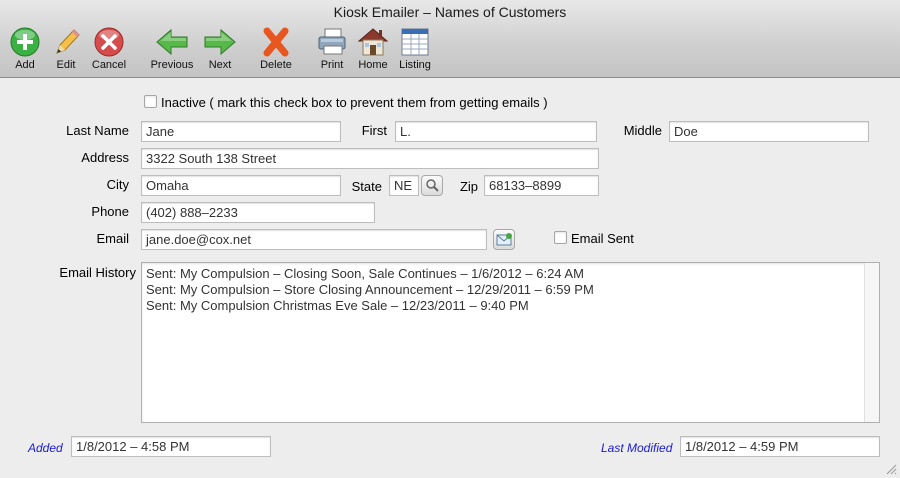 The image size is (900, 478). What do you see at coordinates (374, 130) in the screenshot?
I see `first-name-label: First` at bounding box center [374, 130].